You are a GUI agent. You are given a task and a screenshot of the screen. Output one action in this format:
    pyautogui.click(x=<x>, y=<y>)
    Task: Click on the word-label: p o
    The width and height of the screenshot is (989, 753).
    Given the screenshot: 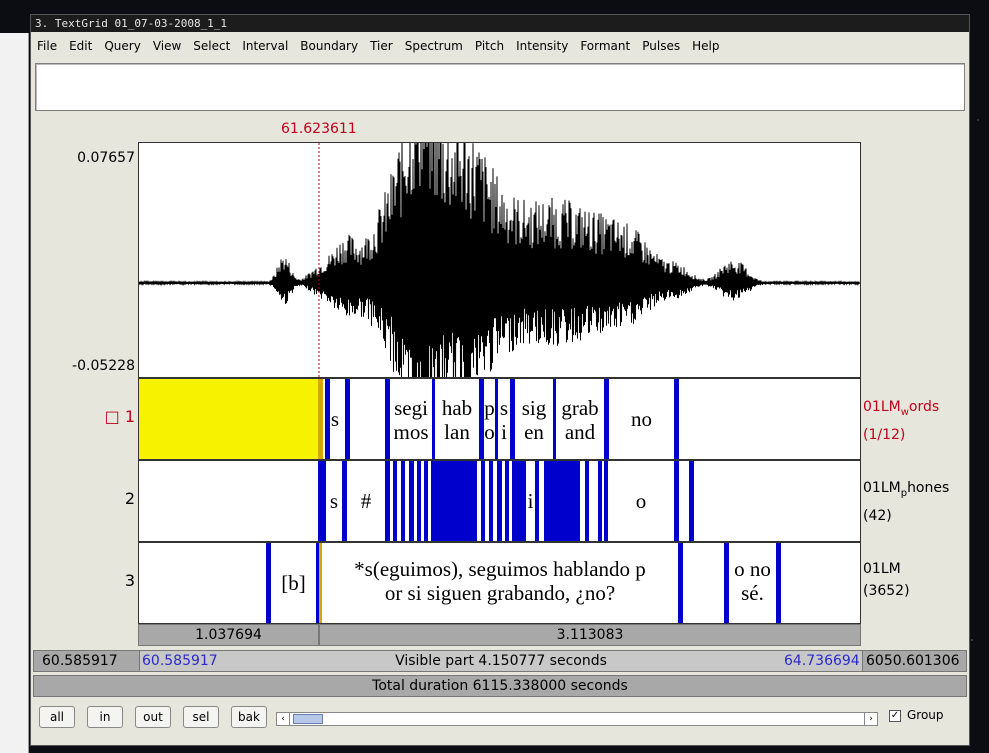 What is the action you would take?
    pyautogui.click(x=489, y=420)
    